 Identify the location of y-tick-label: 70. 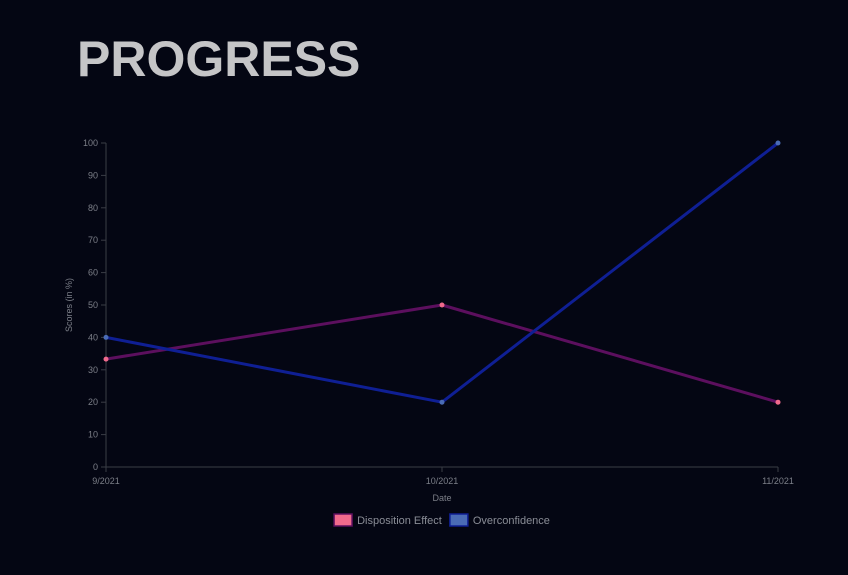
(93, 240).